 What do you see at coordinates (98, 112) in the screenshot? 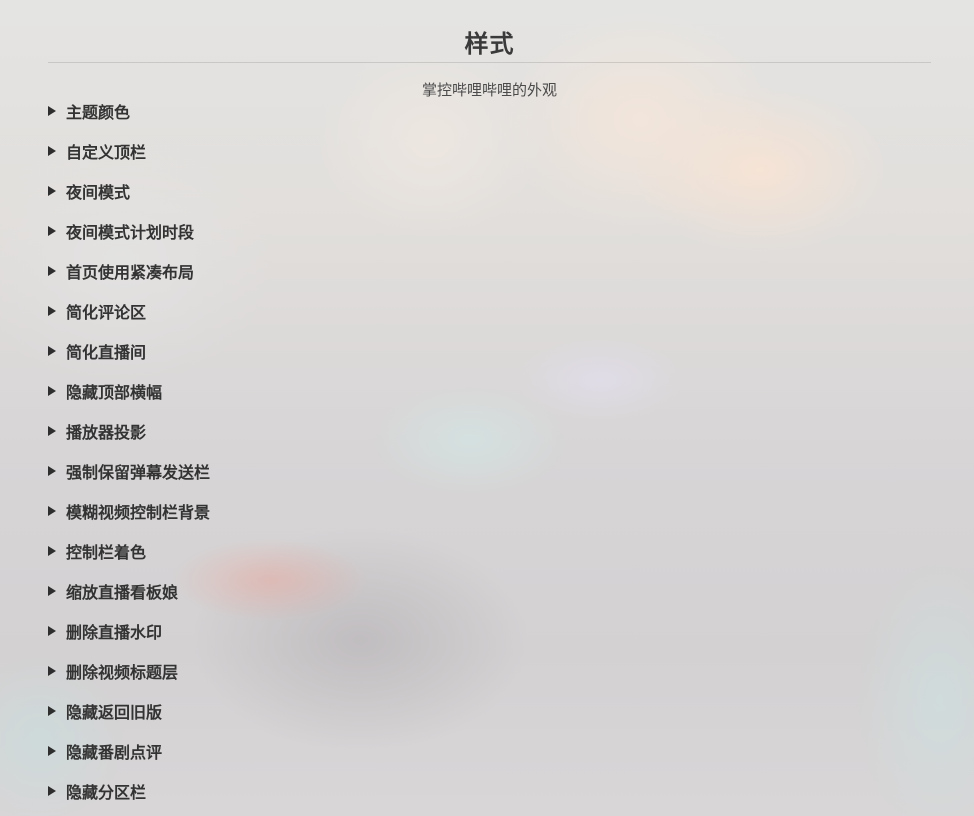
I see `settings-item-label: 主题颜色` at bounding box center [98, 112].